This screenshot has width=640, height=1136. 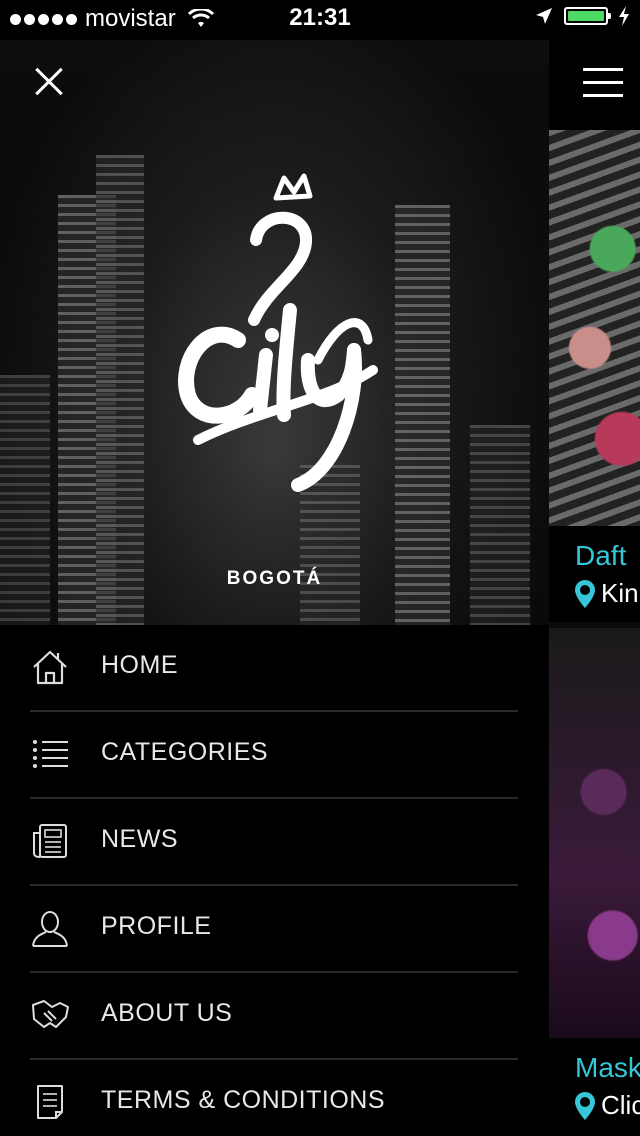 I want to click on battery-icon, so click(x=587, y=16).